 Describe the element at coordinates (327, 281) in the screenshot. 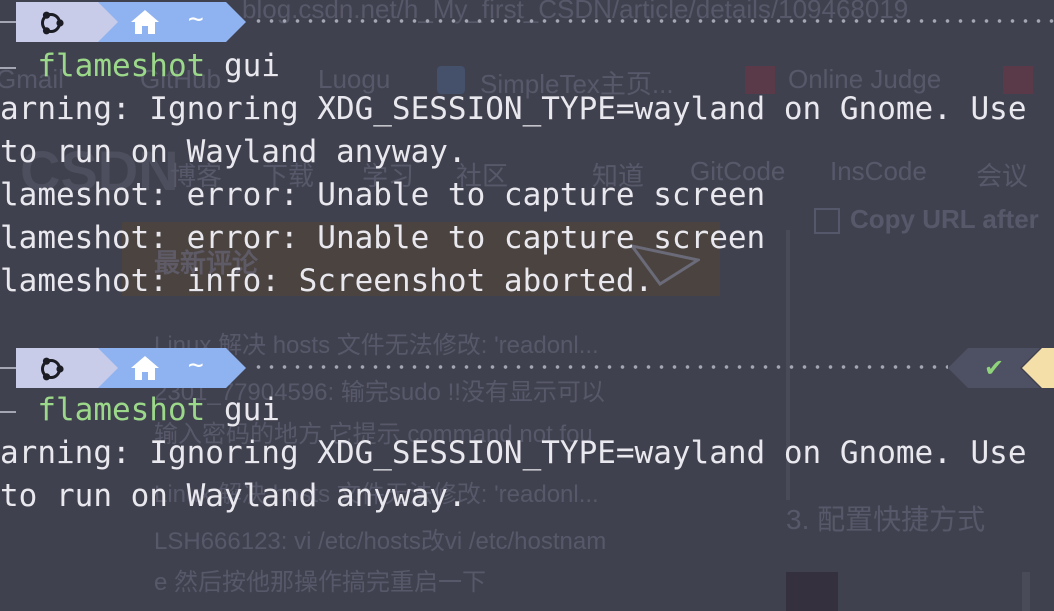

I see `output-line: lameshot: info: Screenshot aborted.` at that location.